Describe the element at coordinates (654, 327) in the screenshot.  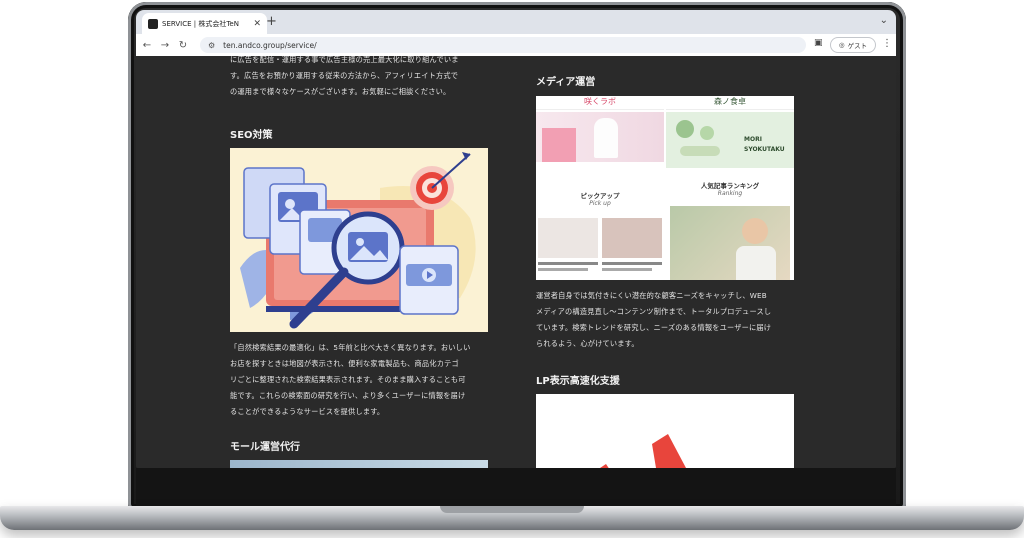
I see `media-line: ています。検索トレンドを研究し、ニーズのある情報をユーザーに届け` at that location.